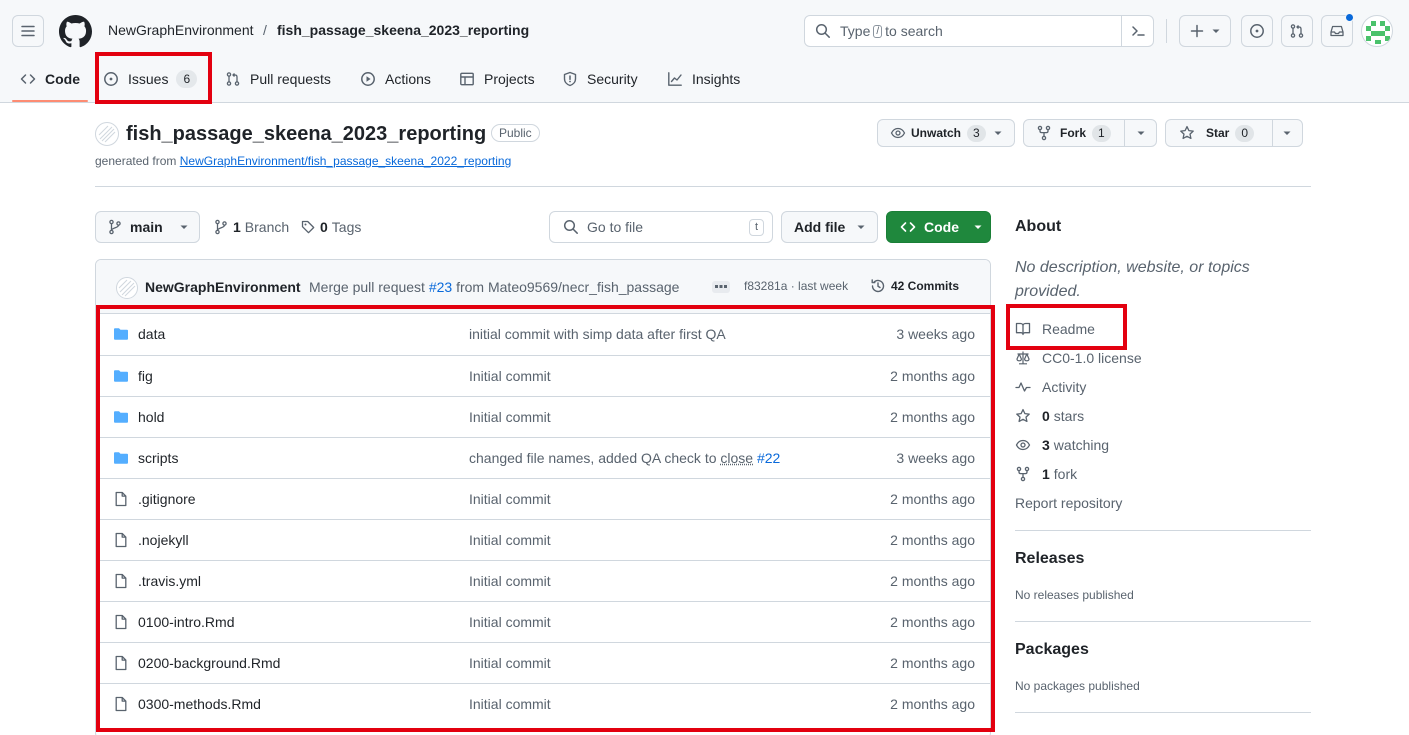  I want to click on tab-issues: Issues 6, so click(150, 79).